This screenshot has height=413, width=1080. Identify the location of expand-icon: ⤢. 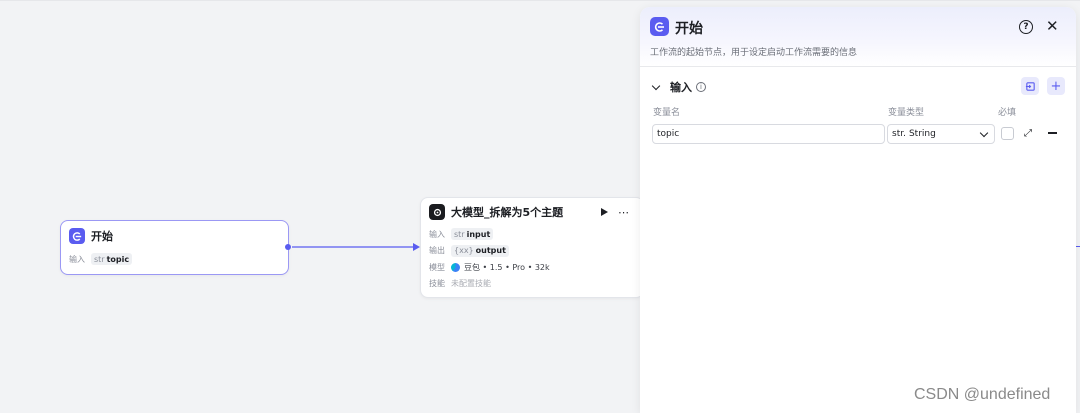
(1028, 133).